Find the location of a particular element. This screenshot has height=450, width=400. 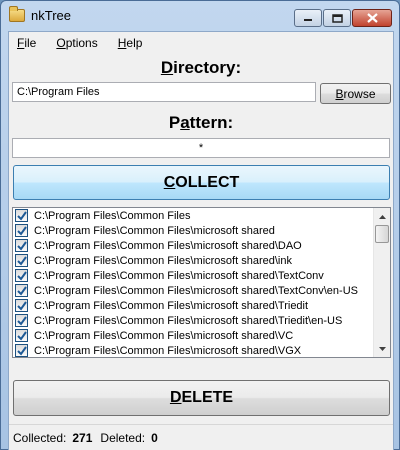

menu-options-accel: O is located at coordinates (61, 43).